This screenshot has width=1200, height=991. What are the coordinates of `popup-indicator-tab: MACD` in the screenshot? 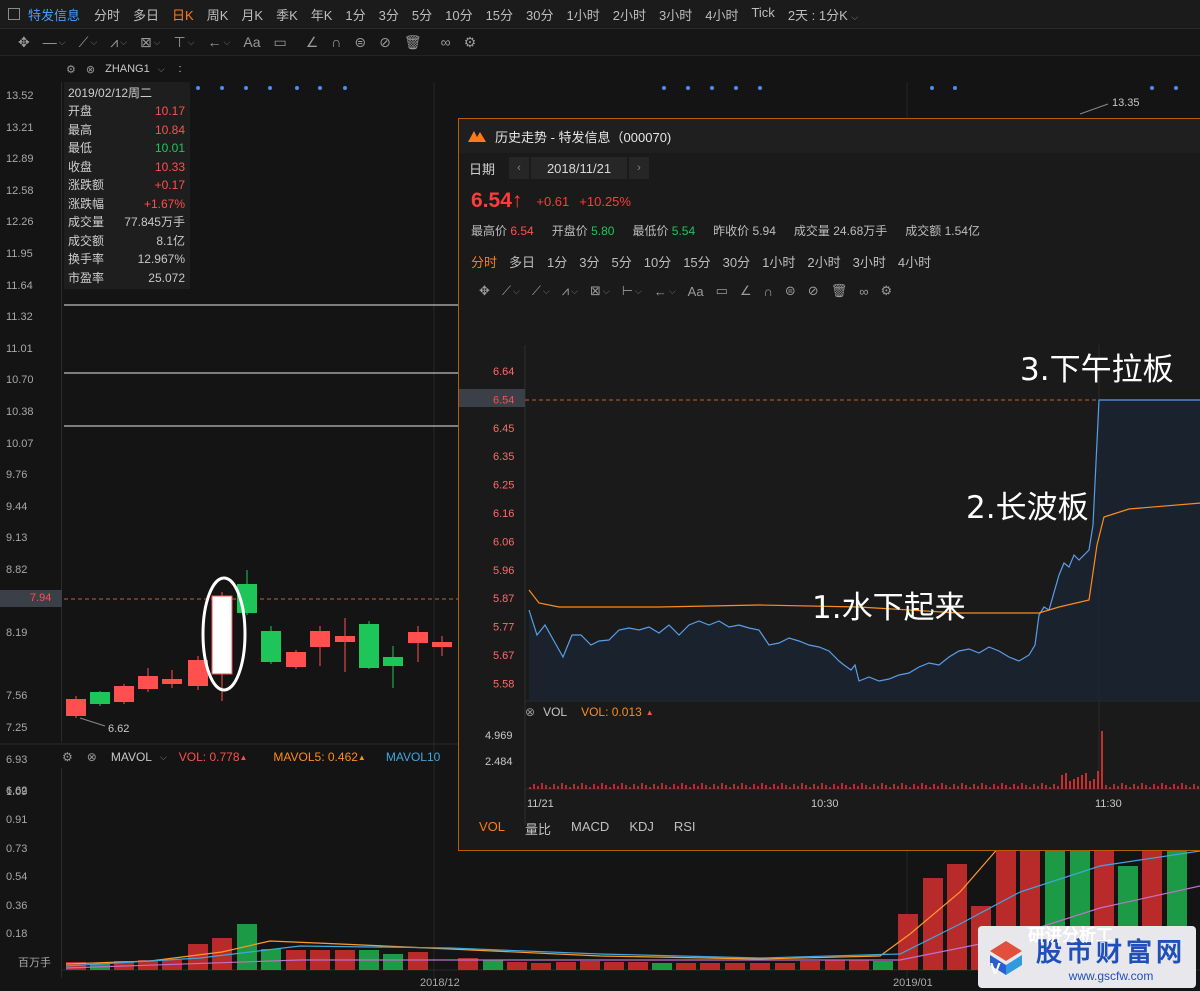 It's located at (590, 828).